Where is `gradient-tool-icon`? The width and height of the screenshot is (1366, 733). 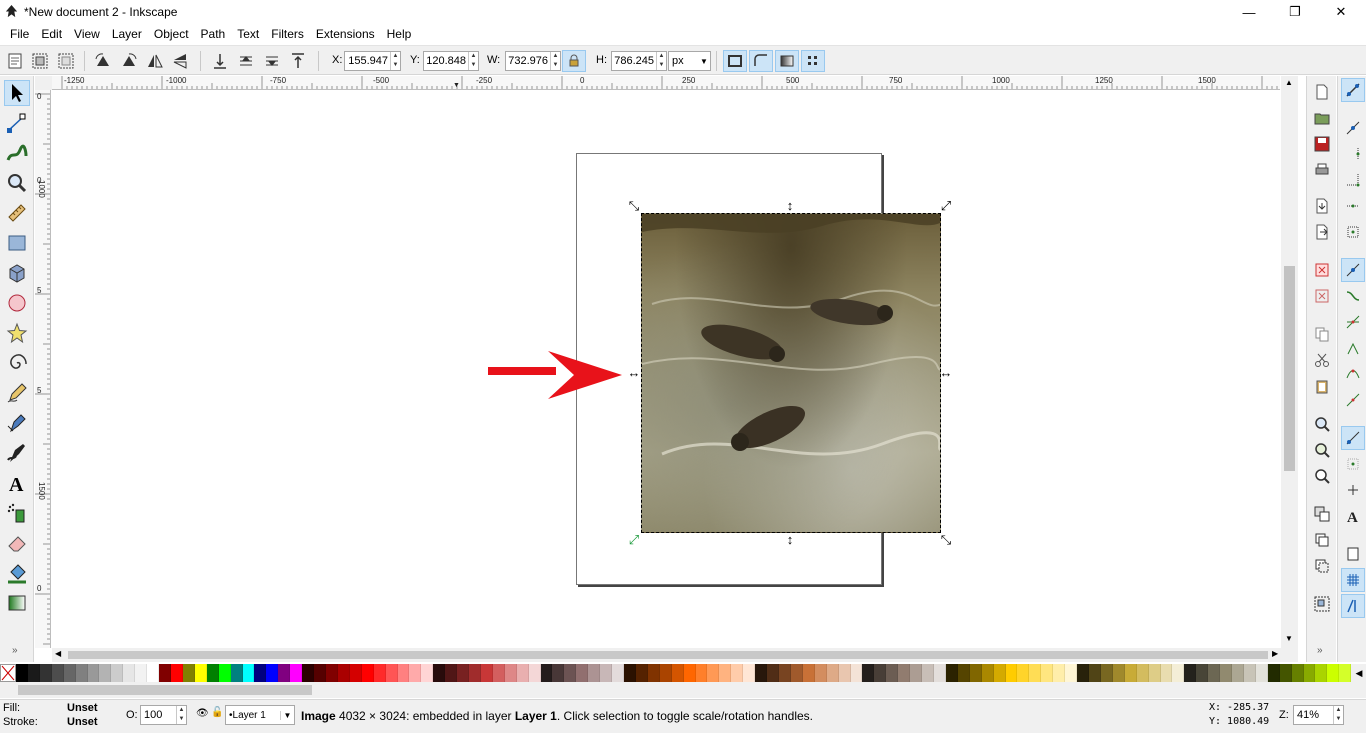 gradient-tool-icon is located at coordinates (17, 603).